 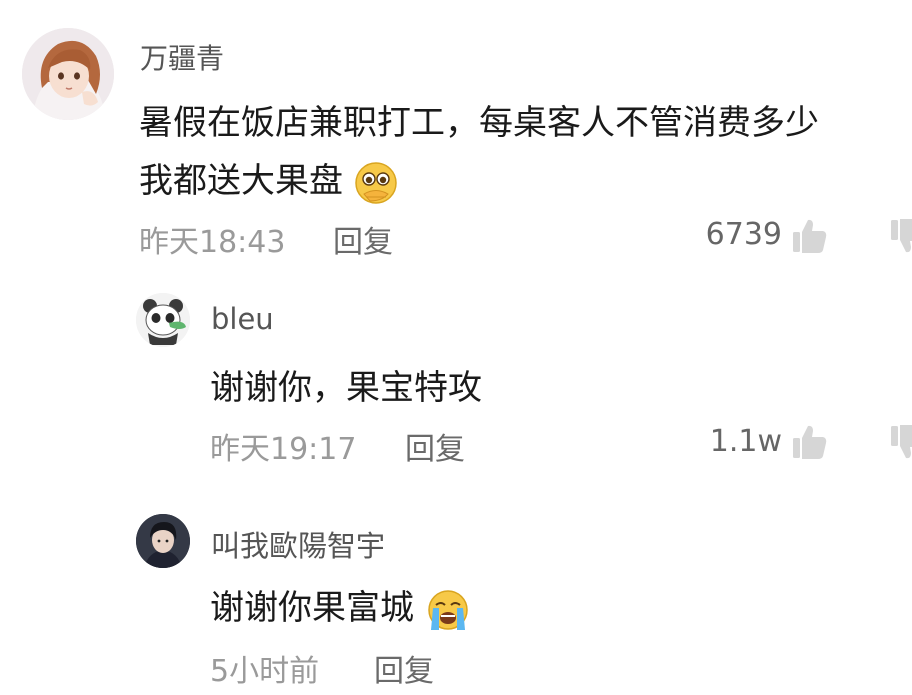 I want to click on pleading-face-icon, so click(x=376, y=182).